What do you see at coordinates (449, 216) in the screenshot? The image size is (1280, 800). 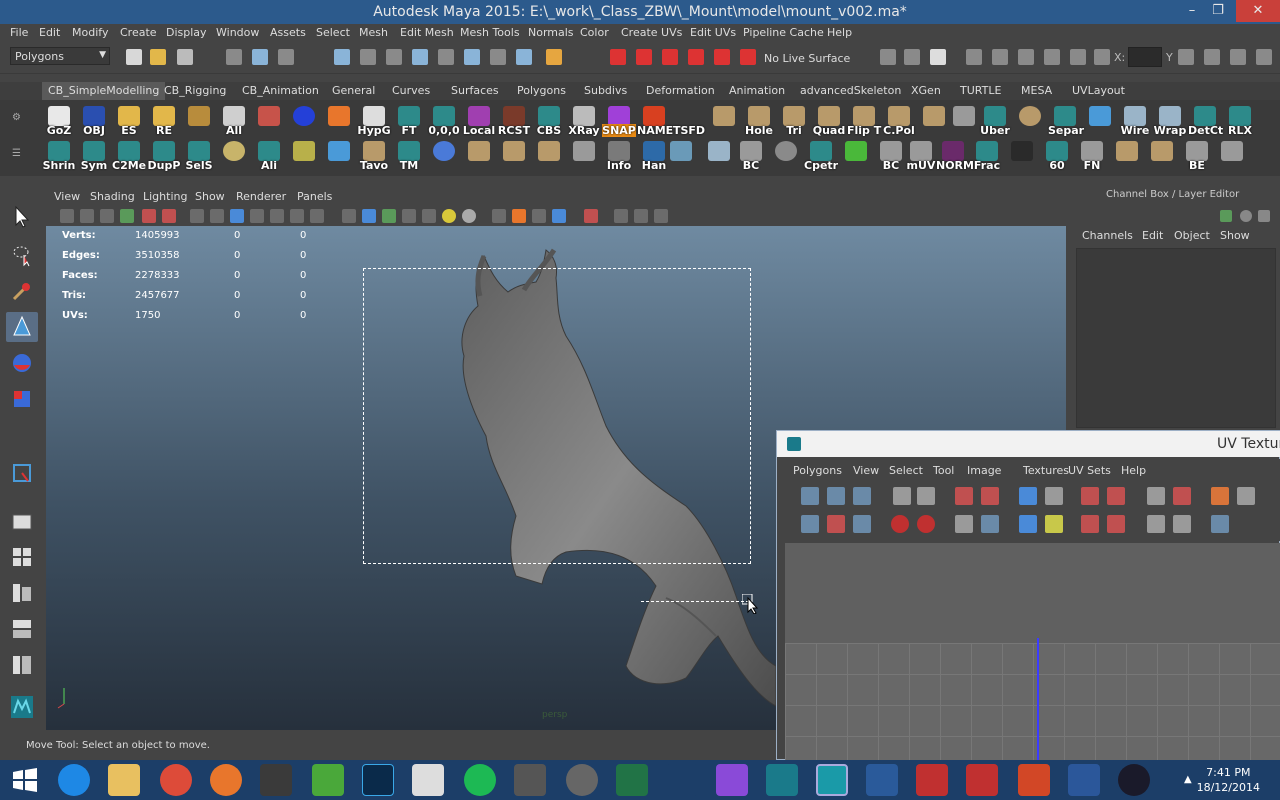 I see `lights-icon` at bounding box center [449, 216].